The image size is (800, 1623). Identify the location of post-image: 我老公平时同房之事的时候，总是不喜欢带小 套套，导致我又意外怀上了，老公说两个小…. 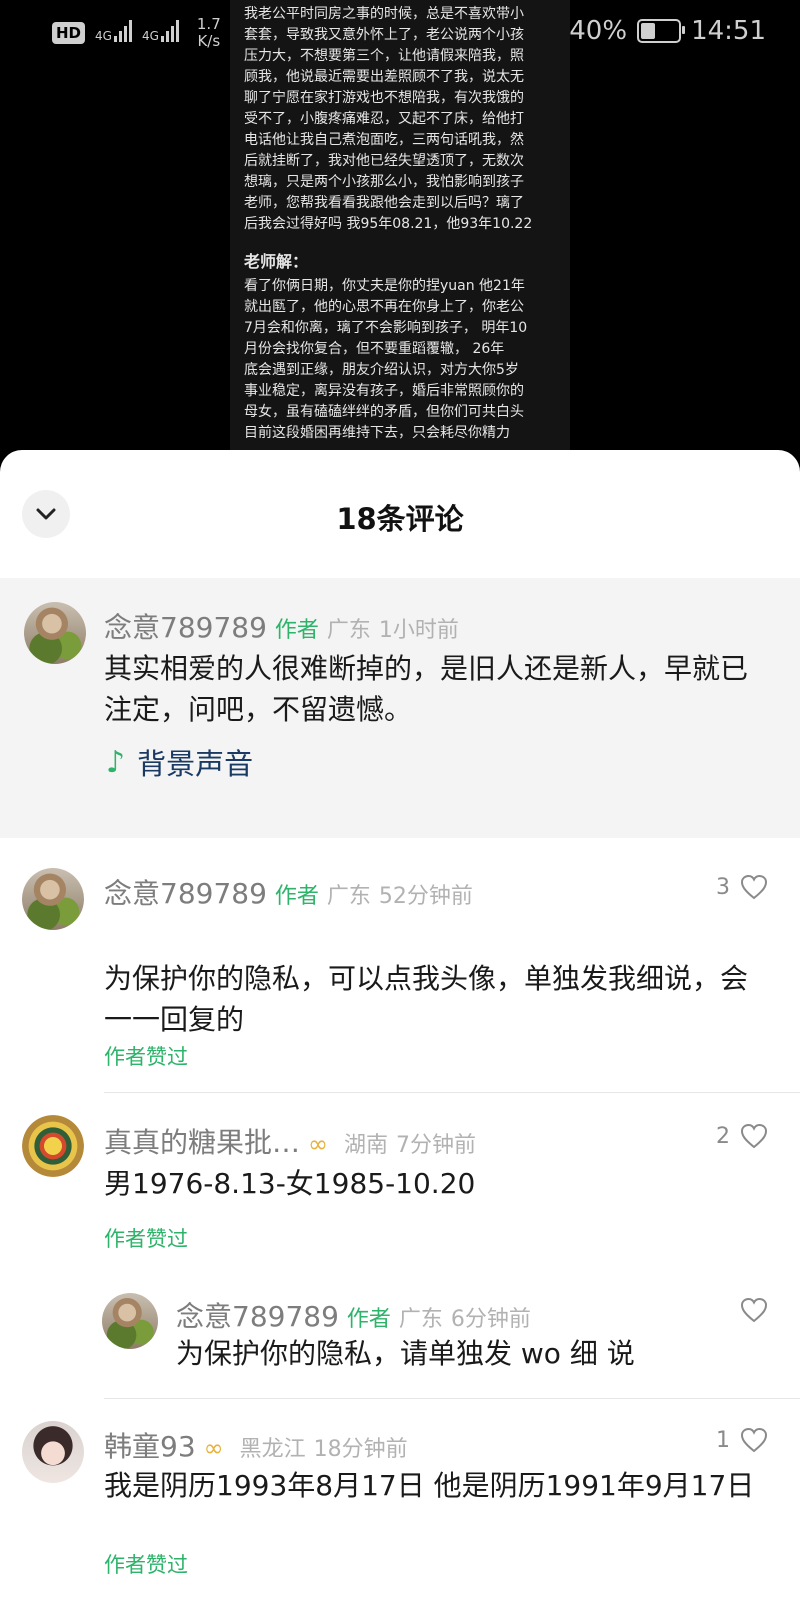
(400, 225).